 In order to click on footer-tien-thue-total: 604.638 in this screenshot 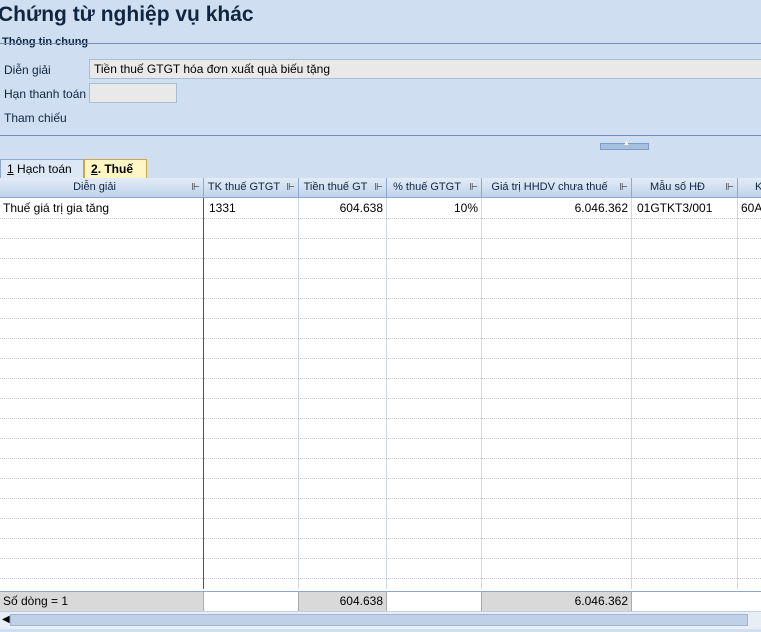, I will do `click(343, 601)`.